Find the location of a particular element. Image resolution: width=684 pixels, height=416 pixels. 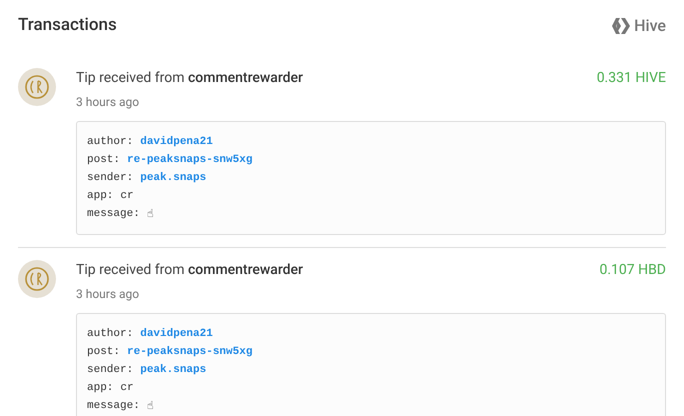

network-label: Hive is located at coordinates (650, 26).